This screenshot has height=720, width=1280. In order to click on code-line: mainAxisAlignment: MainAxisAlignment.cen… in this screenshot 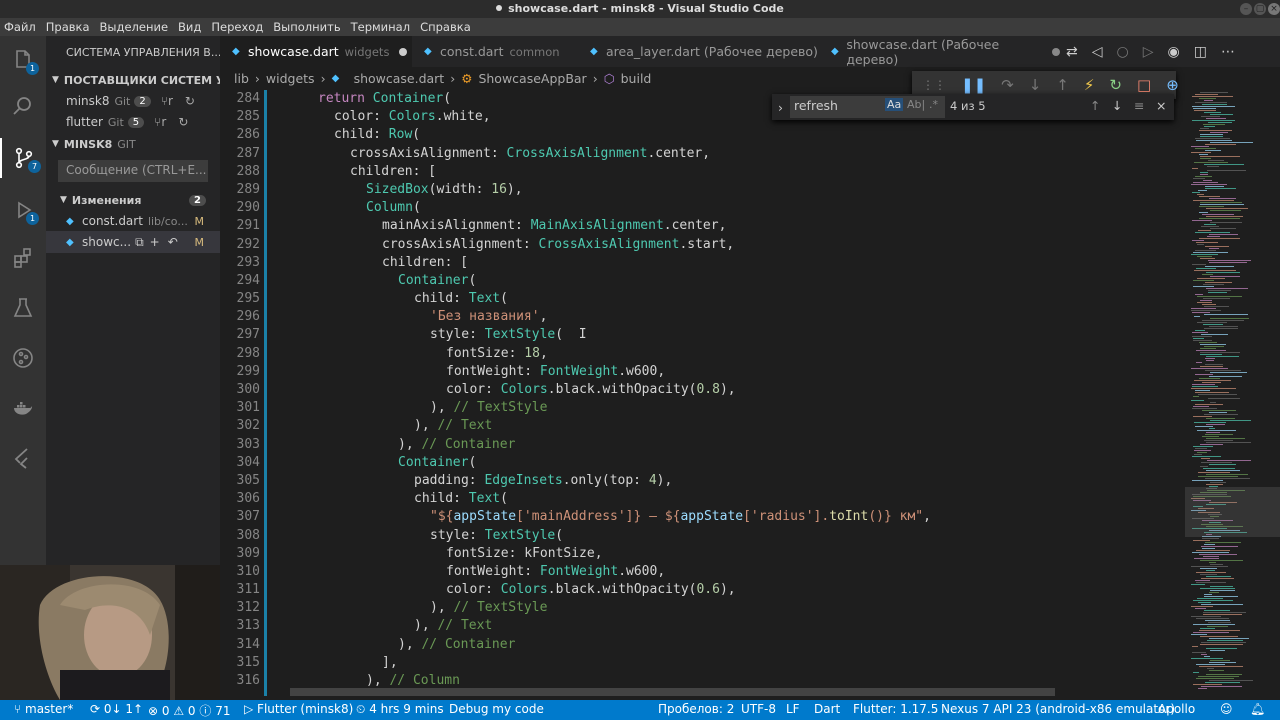, I will do `click(727, 226)`.